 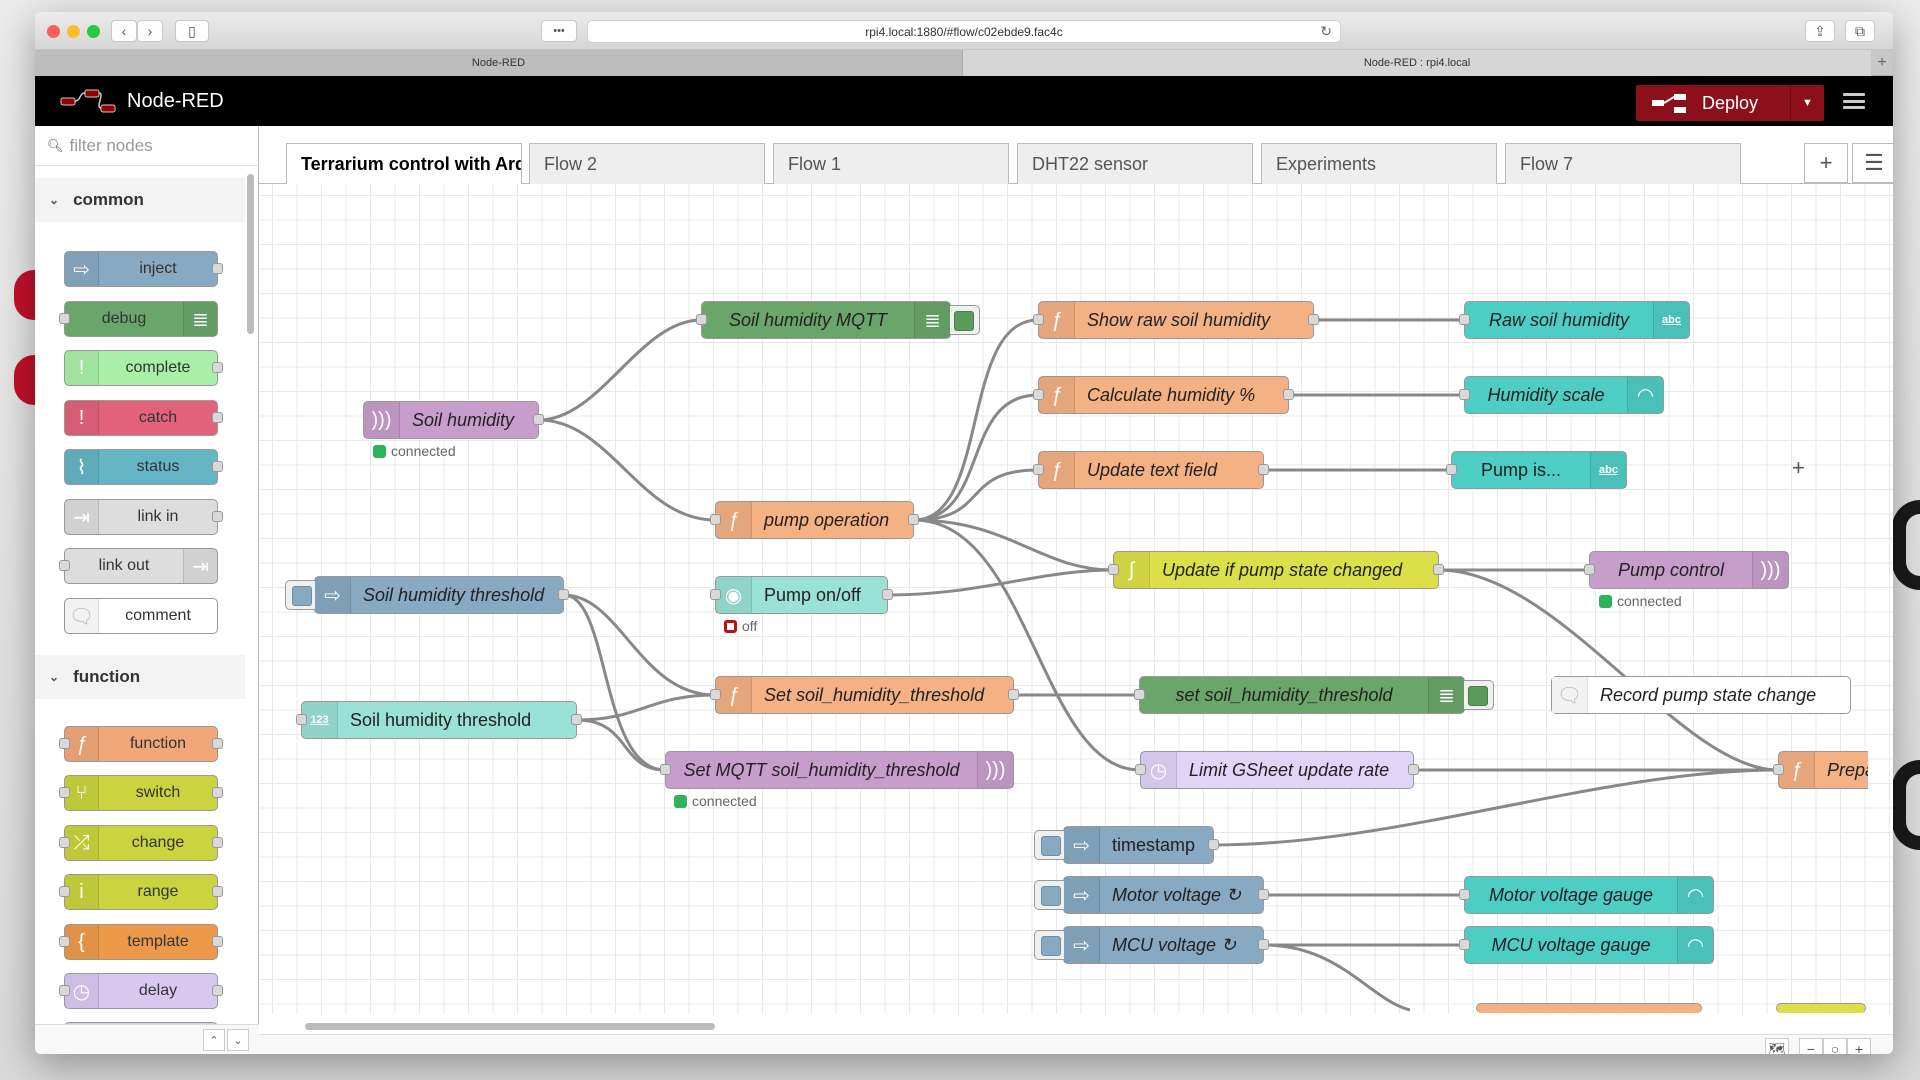 What do you see at coordinates (1277, 770) in the screenshot?
I see `flow-node-limit-gsheet-update-rate: ◷ Limit GSheet update rate` at bounding box center [1277, 770].